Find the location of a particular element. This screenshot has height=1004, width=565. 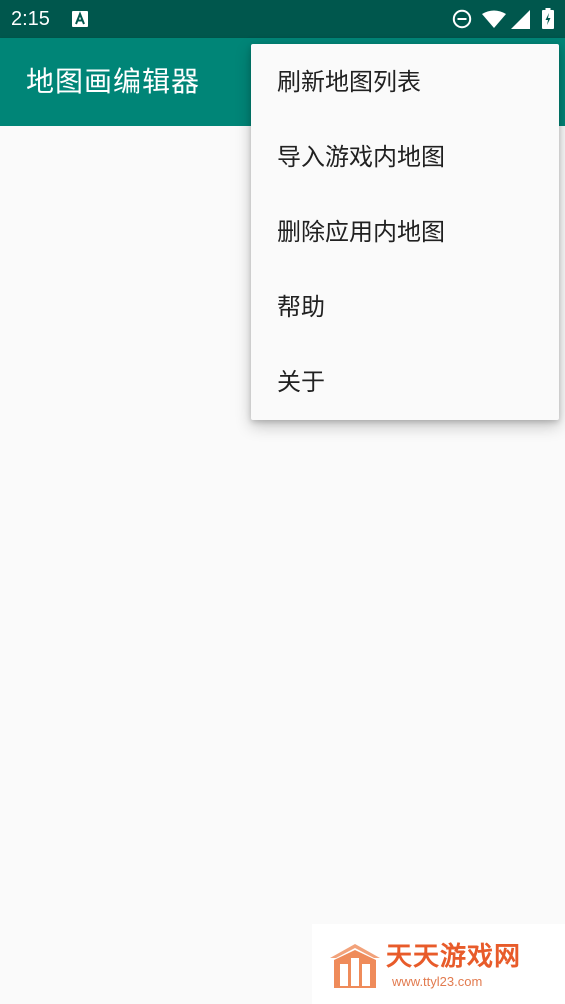

wifi-icon is located at coordinates (494, 21).